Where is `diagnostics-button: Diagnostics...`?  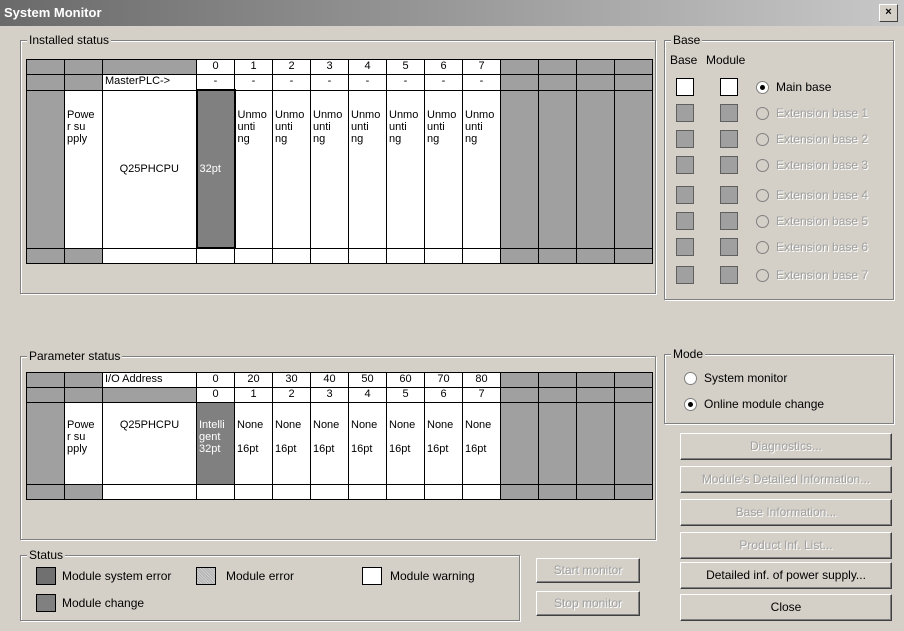
diagnostics-button: Diagnostics... is located at coordinates (786, 446).